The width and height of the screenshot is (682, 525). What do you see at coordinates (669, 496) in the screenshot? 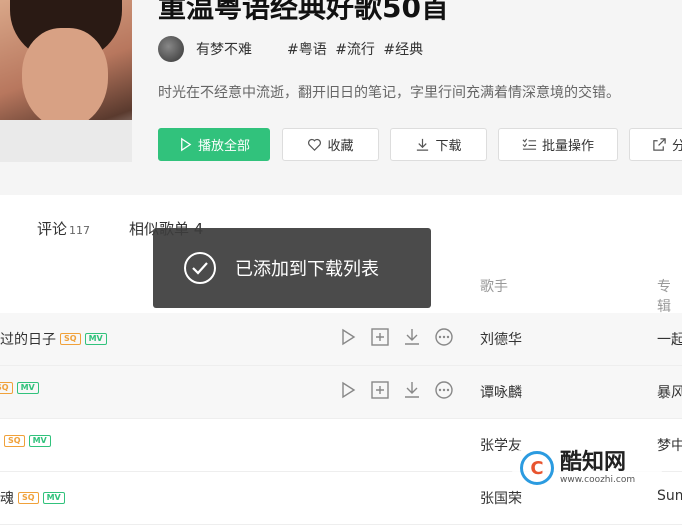
I see `album-link: Sum` at bounding box center [669, 496].